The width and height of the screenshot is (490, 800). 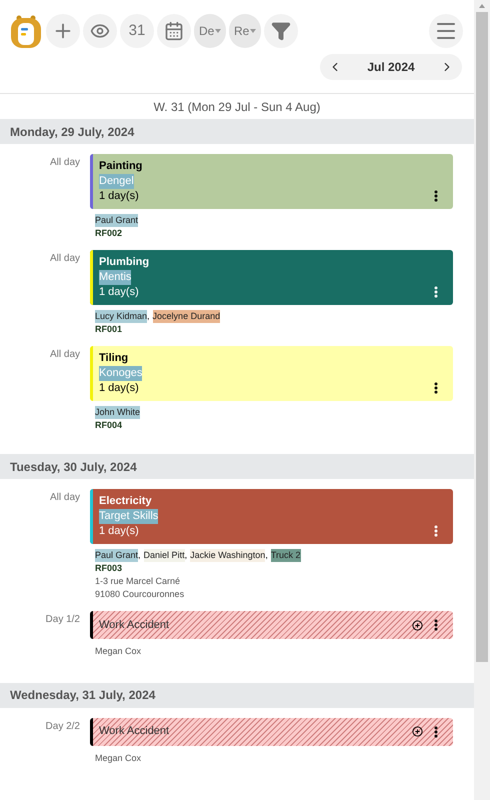 I want to click on filter-icon, so click(x=281, y=31).